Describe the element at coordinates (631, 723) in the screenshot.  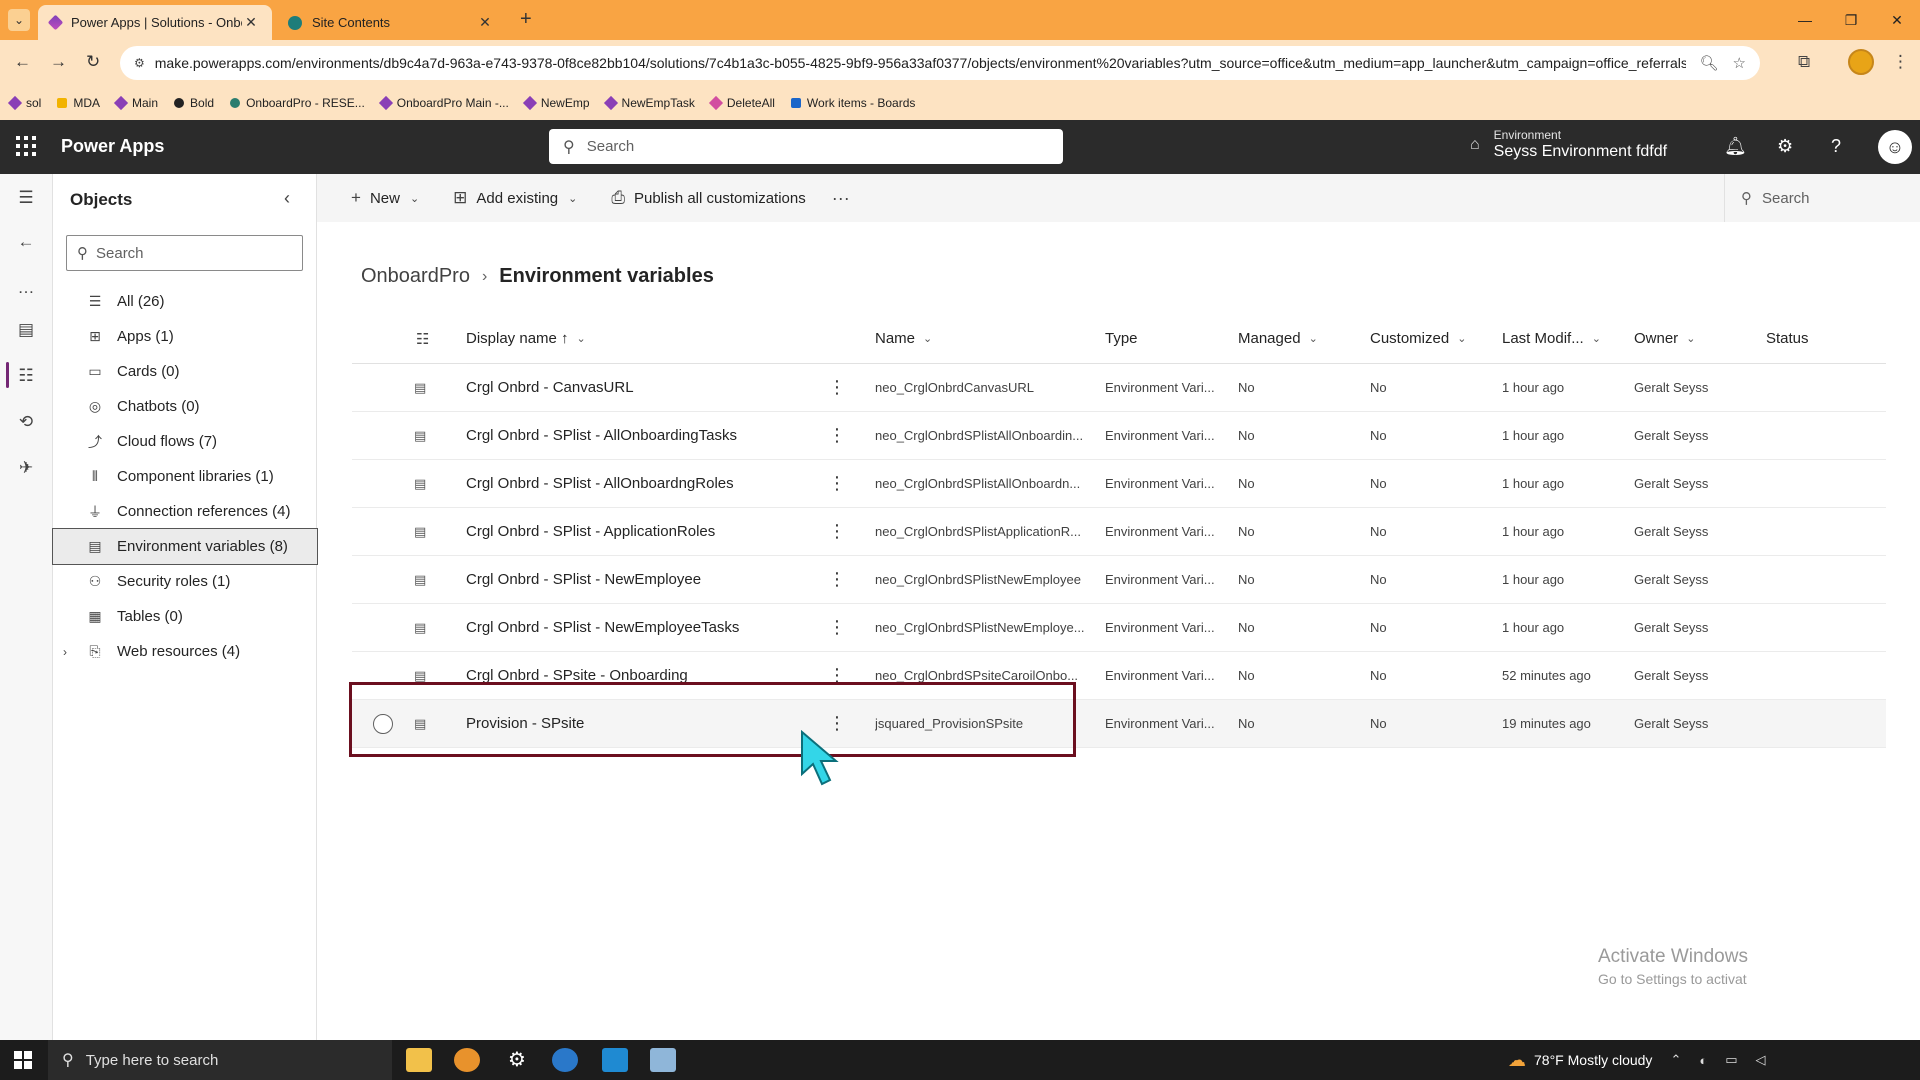
I see `row-display-name: Provision - SPsite` at that location.